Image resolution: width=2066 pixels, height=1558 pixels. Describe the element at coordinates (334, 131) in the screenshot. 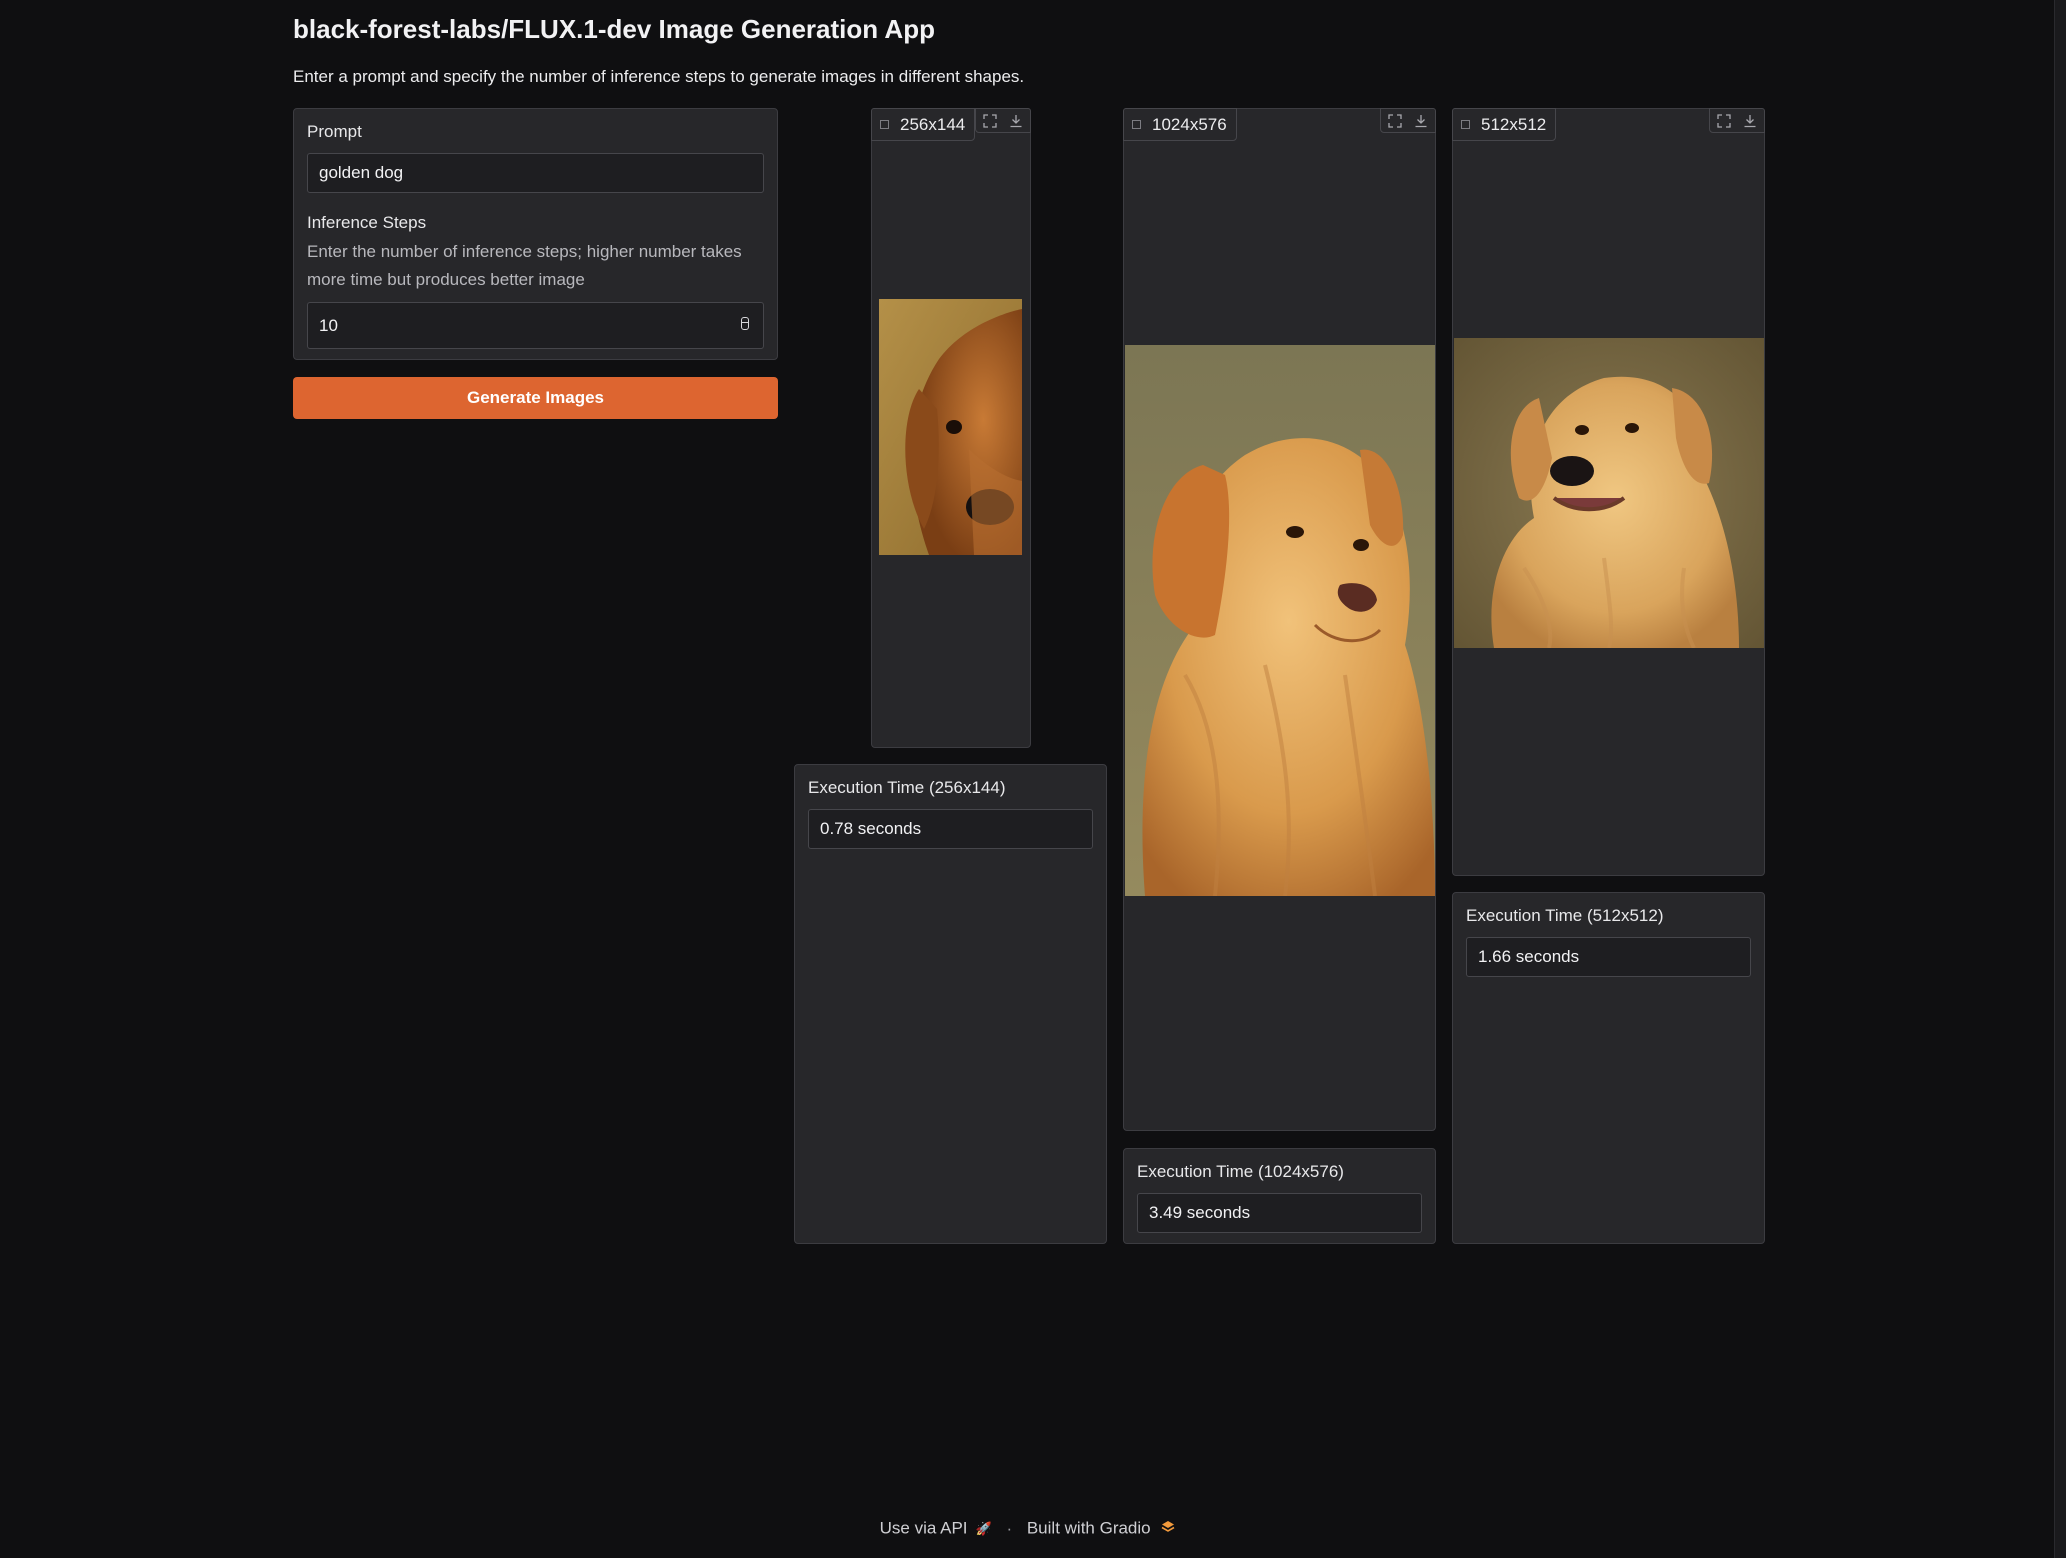

I see `prompt-label: Prompt` at that location.